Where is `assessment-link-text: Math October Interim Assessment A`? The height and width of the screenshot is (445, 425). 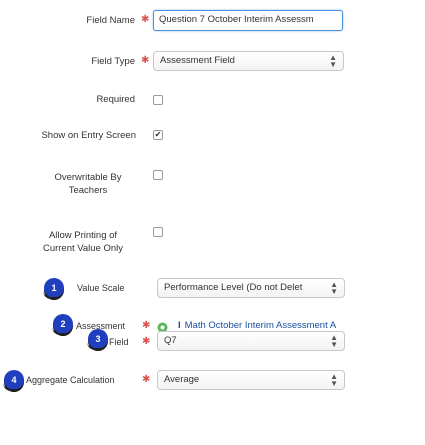
assessment-link-text: Math October Interim Assessment A is located at coordinates (260, 325).